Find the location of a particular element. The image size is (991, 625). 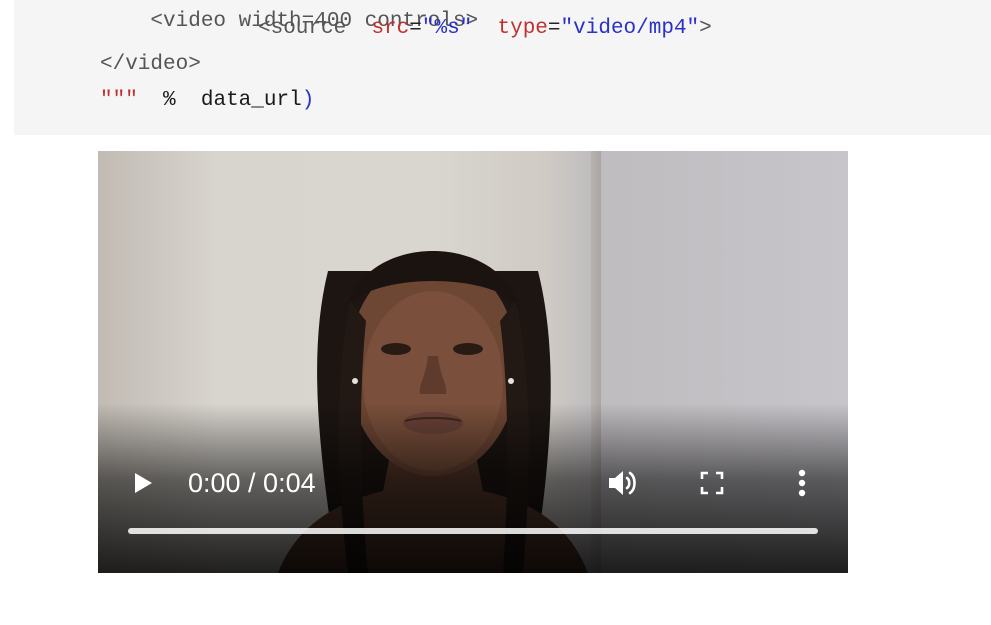

close-paren: ) is located at coordinates (308, 100).